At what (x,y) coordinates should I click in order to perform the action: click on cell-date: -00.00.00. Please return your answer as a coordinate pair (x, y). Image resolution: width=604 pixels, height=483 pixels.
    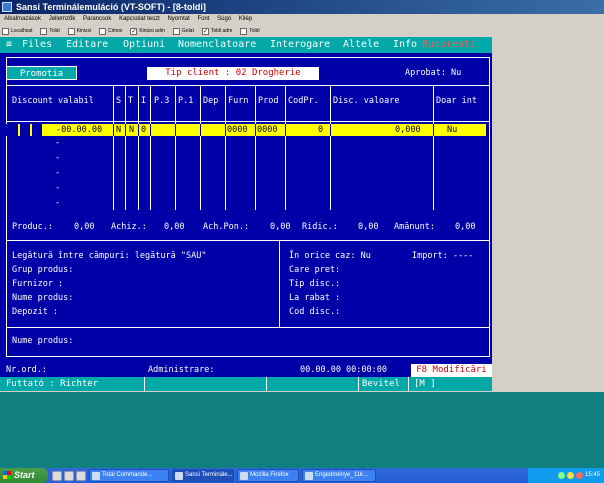
    Looking at the image, I should click on (79, 130).